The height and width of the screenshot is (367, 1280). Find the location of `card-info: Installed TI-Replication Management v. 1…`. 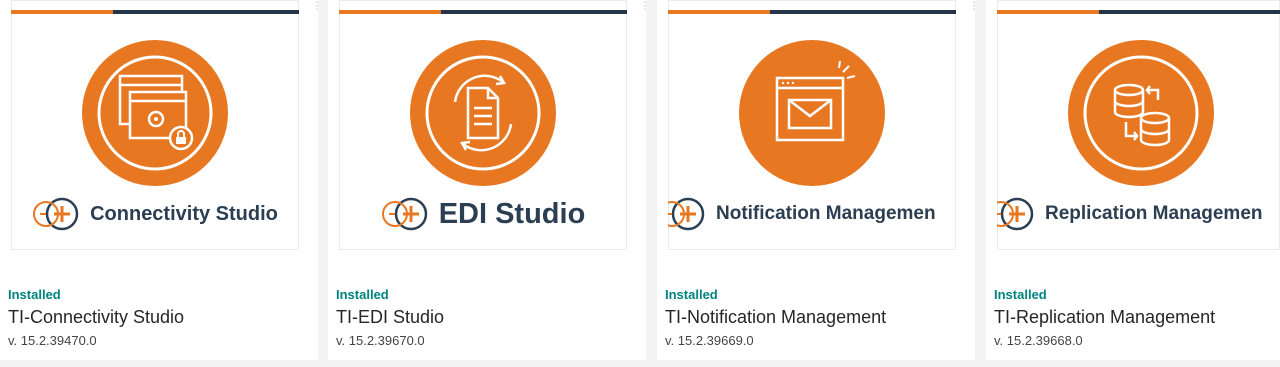

card-info: Installed TI-Replication Management v. 1… is located at coordinates (1133, 317).